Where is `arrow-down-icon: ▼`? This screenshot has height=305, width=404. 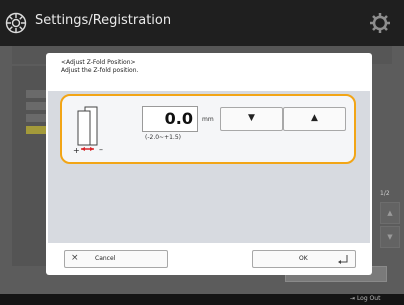
arrow-down-icon: ▼ is located at coordinates (251, 118).